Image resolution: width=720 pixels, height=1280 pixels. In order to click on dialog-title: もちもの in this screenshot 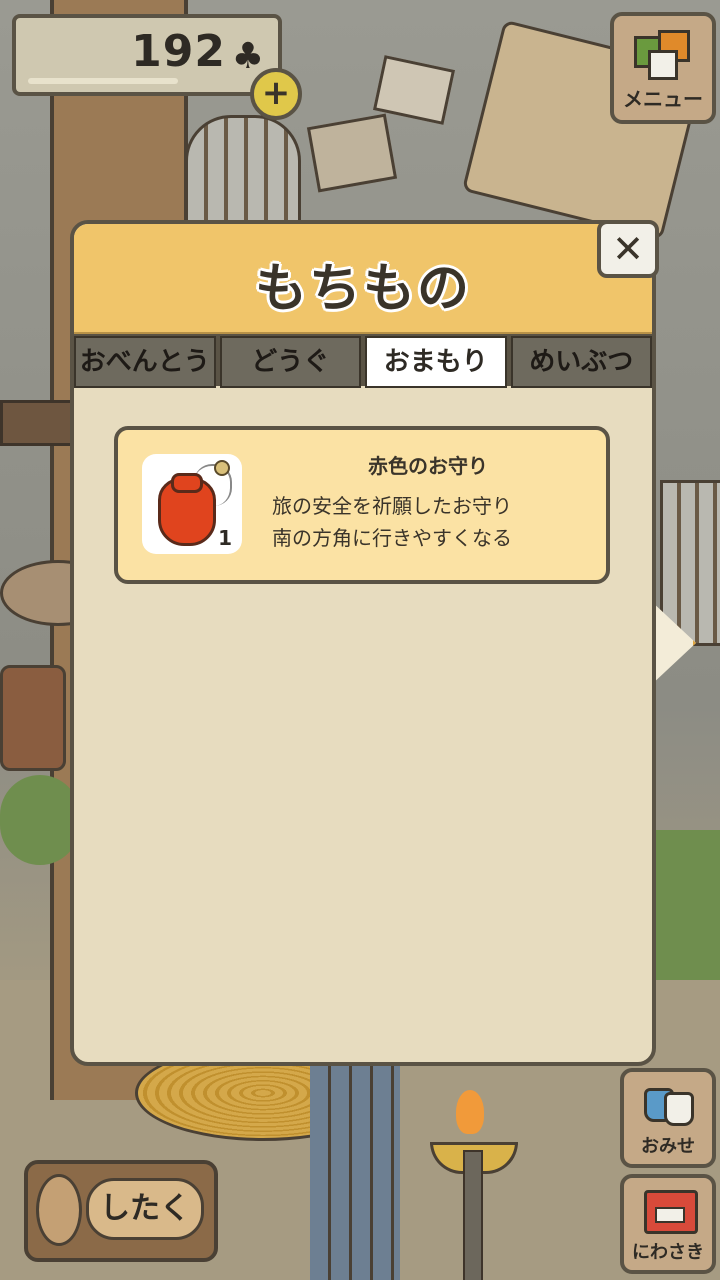, I will do `click(362, 289)`.